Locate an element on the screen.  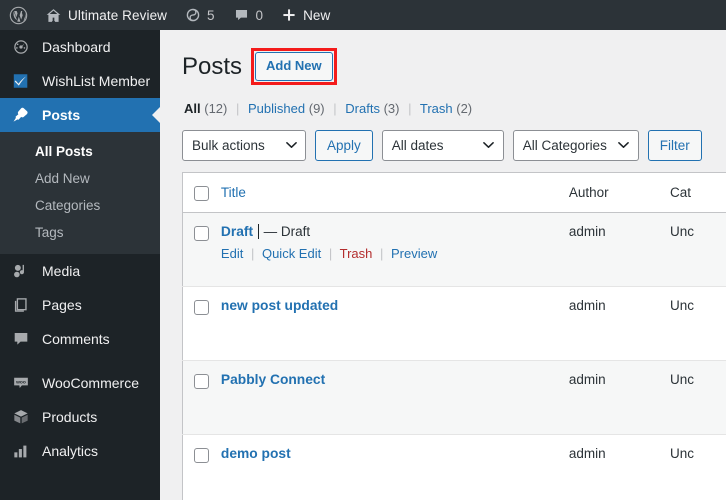
apply-button: Apply is located at coordinates (344, 145).